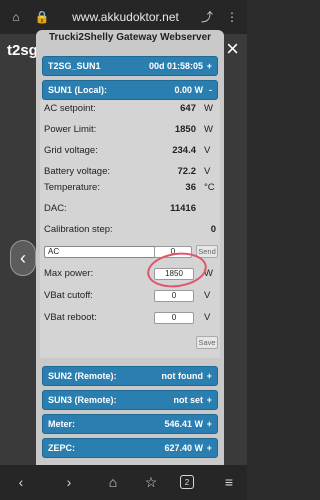  Describe the element at coordinates (130, 130) in the screenshot. I see `row-power-limit: Power Limit: 1850 W` at that location.